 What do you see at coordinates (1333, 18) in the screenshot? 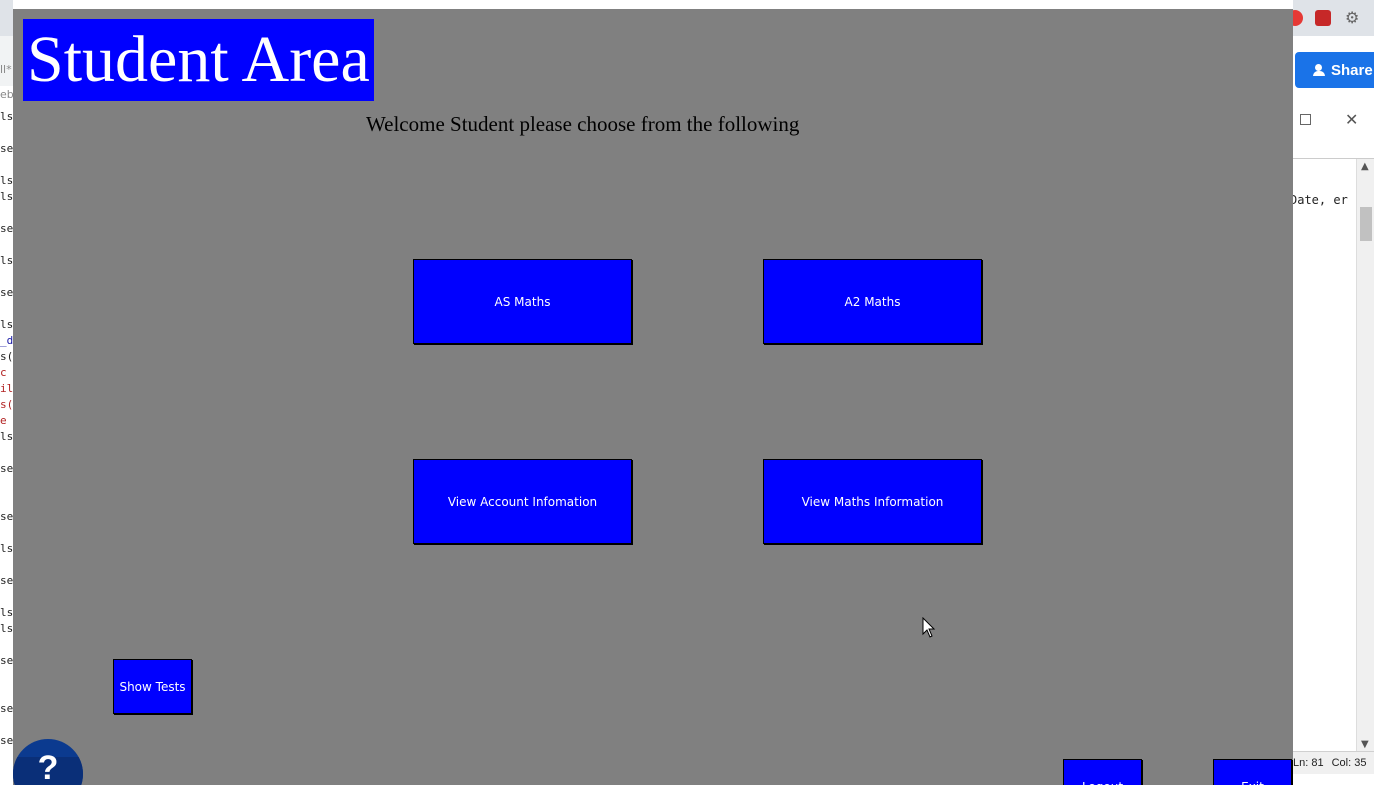
I see `browser-toolbar-fragment: ⚙` at bounding box center [1333, 18].